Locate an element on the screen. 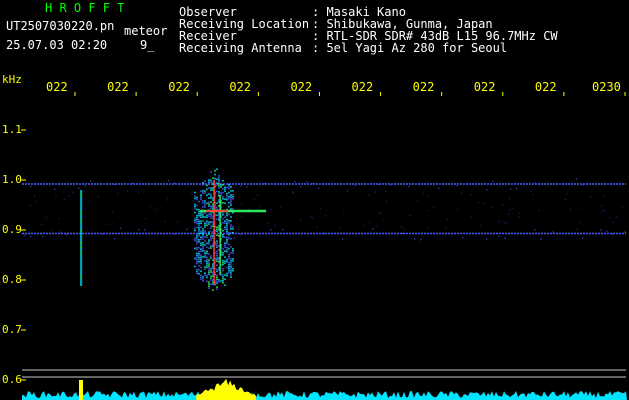 This screenshot has height=400, width=629. noise-peak is located at coordinates (226, 389).